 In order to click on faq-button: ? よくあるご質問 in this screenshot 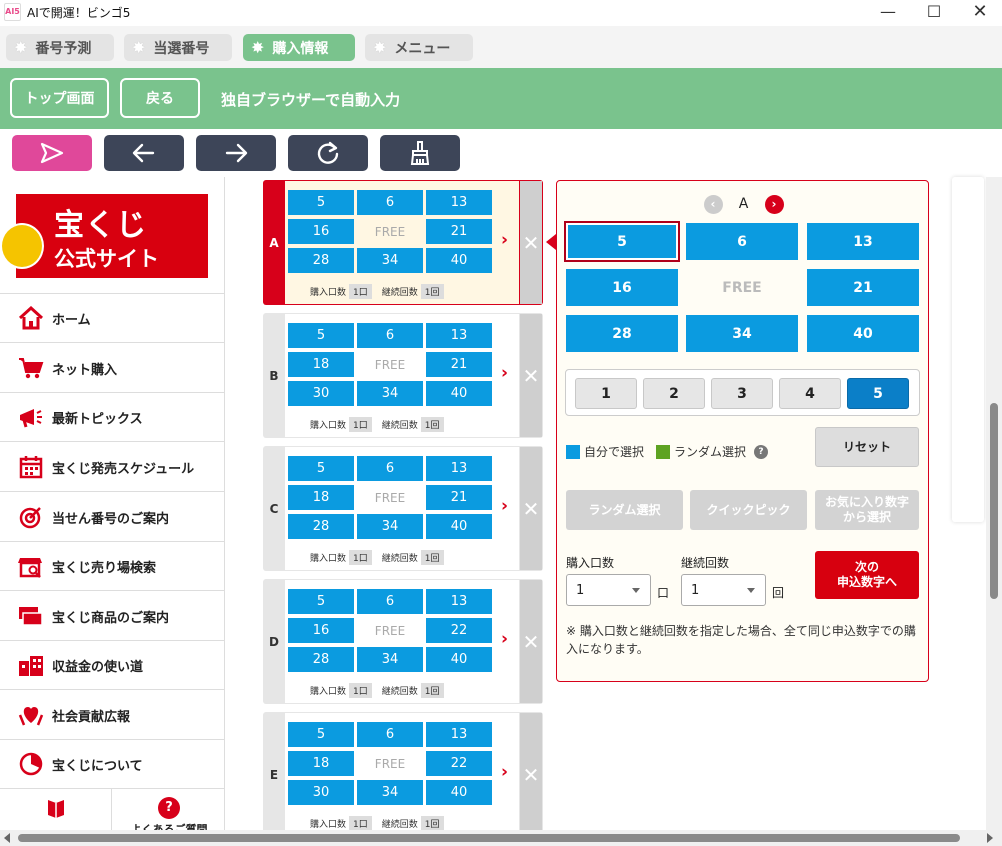, I will do `click(168, 809)`.